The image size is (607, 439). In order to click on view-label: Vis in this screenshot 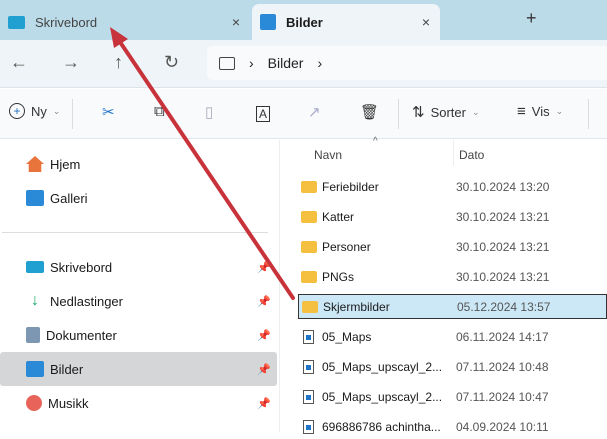, I will do `click(540, 111)`.